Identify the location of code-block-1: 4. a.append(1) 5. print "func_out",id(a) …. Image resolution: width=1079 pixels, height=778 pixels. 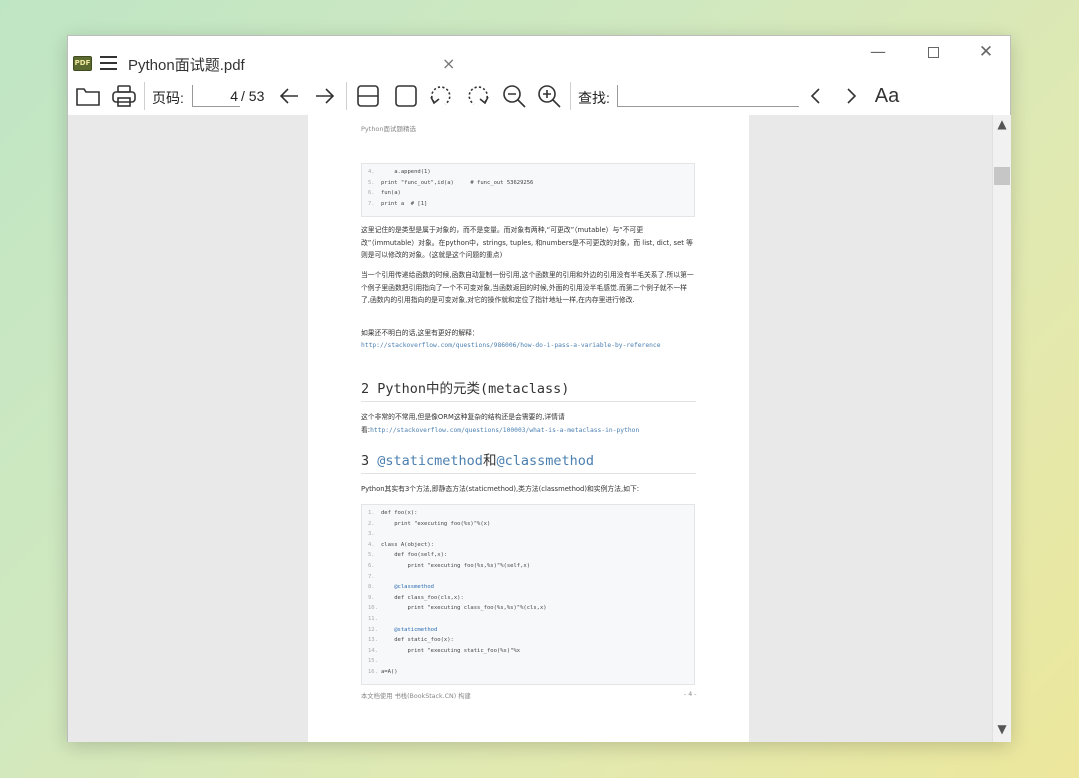
(528, 190).